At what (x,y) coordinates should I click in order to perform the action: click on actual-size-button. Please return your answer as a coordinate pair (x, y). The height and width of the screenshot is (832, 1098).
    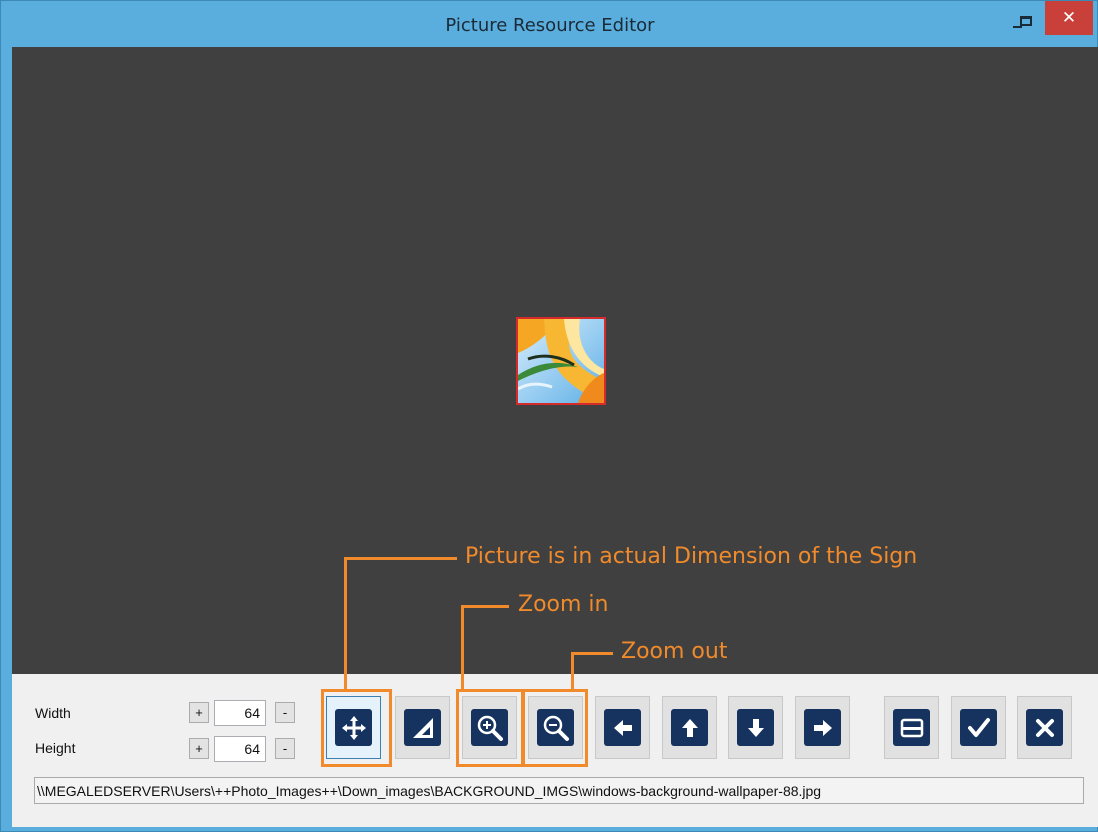
    Looking at the image, I should click on (422, 727).